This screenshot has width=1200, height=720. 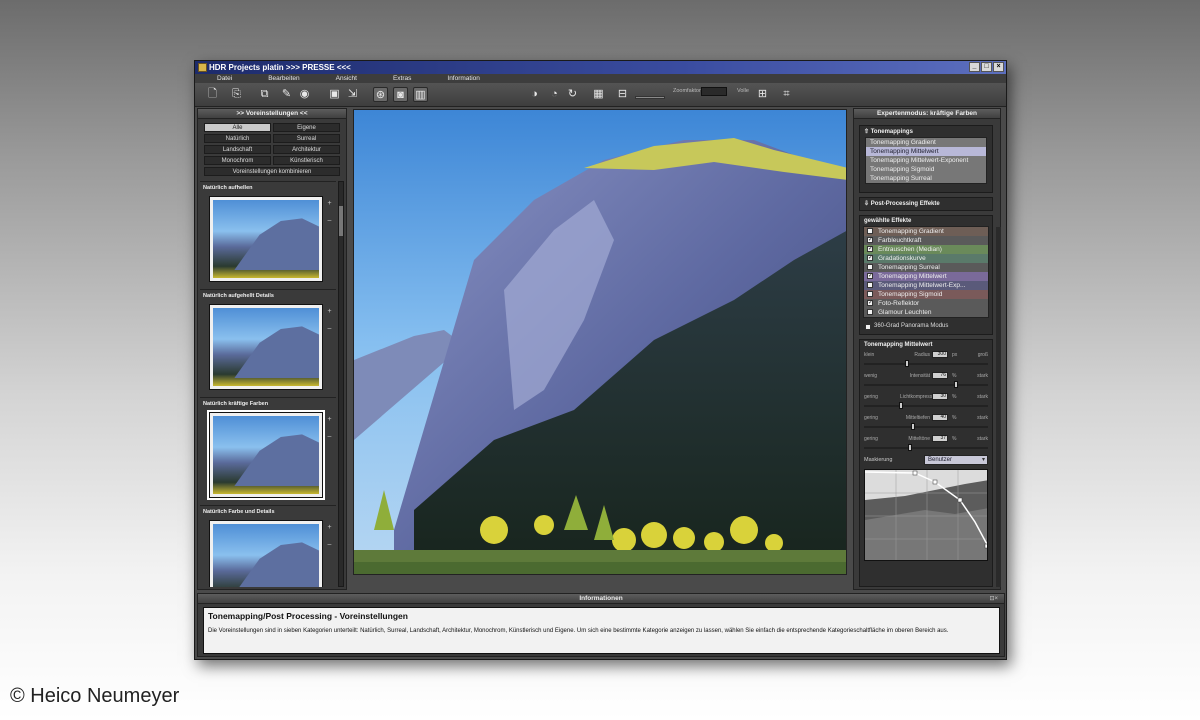 I want to click on ghost-removal-icon: ◉, so click(x=304, y=94).